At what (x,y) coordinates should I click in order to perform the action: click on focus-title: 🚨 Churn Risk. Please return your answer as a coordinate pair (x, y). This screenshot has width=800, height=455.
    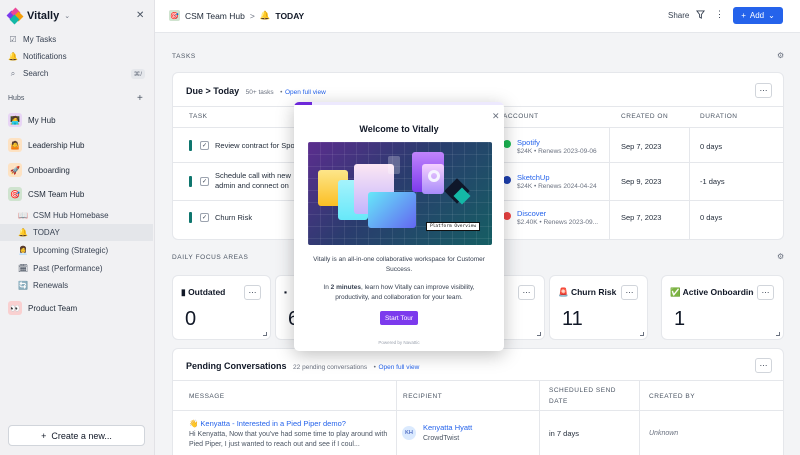
    Looking at the image, I should click on (587, 292).